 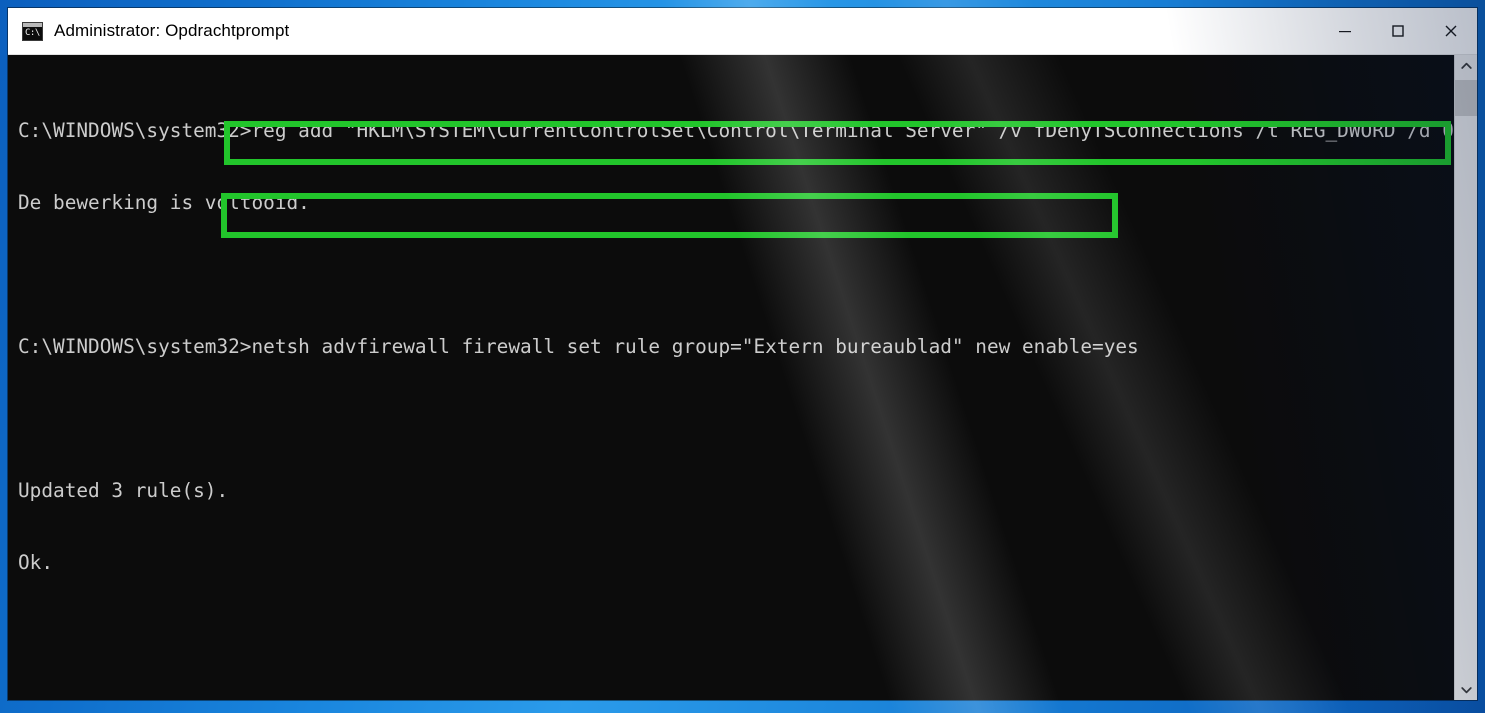 What do you see at coordinates (36, 562) in the screenshot?
I see `console-line: Ok.` at bounding box center [36, 562].